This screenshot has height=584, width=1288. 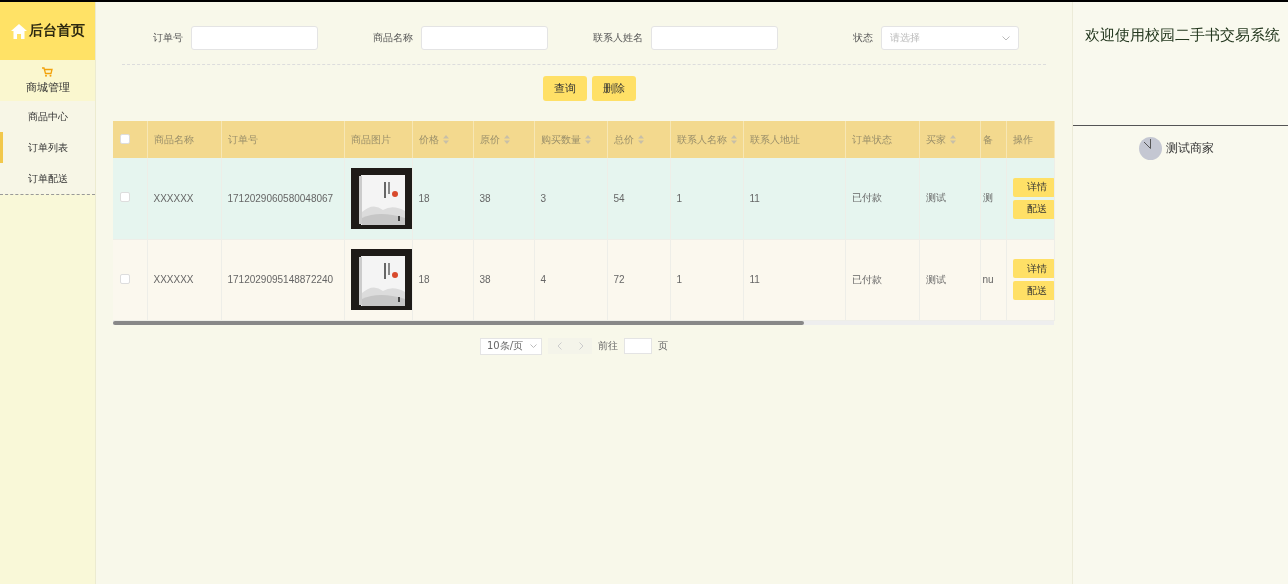 I want to click on section-label: 商城管理, so click(x=47, y=87).